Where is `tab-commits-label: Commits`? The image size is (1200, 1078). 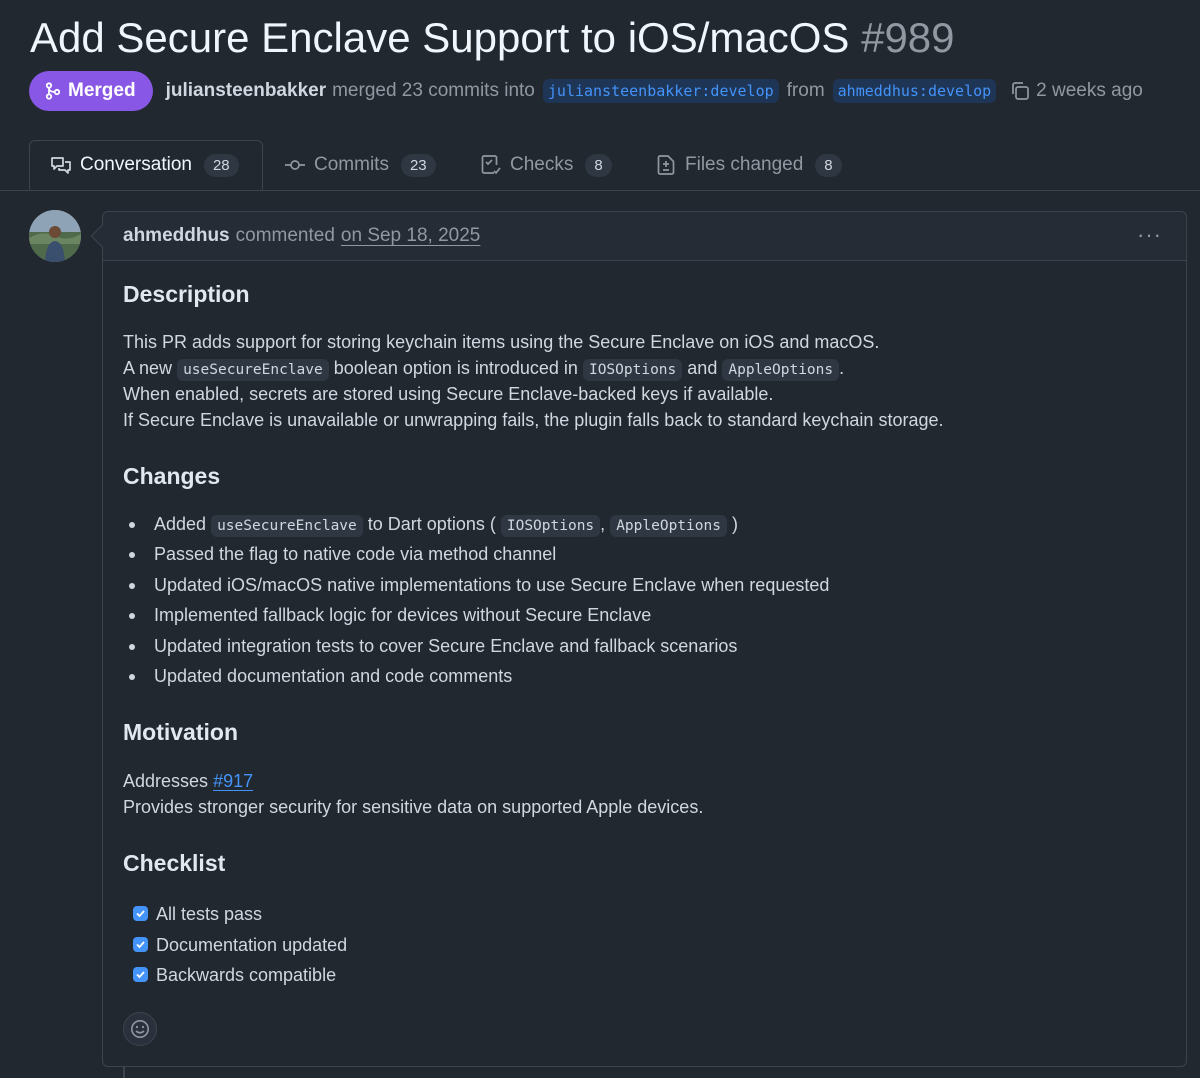 tab-commits-label: Commits is located at coordinates (351, 164).